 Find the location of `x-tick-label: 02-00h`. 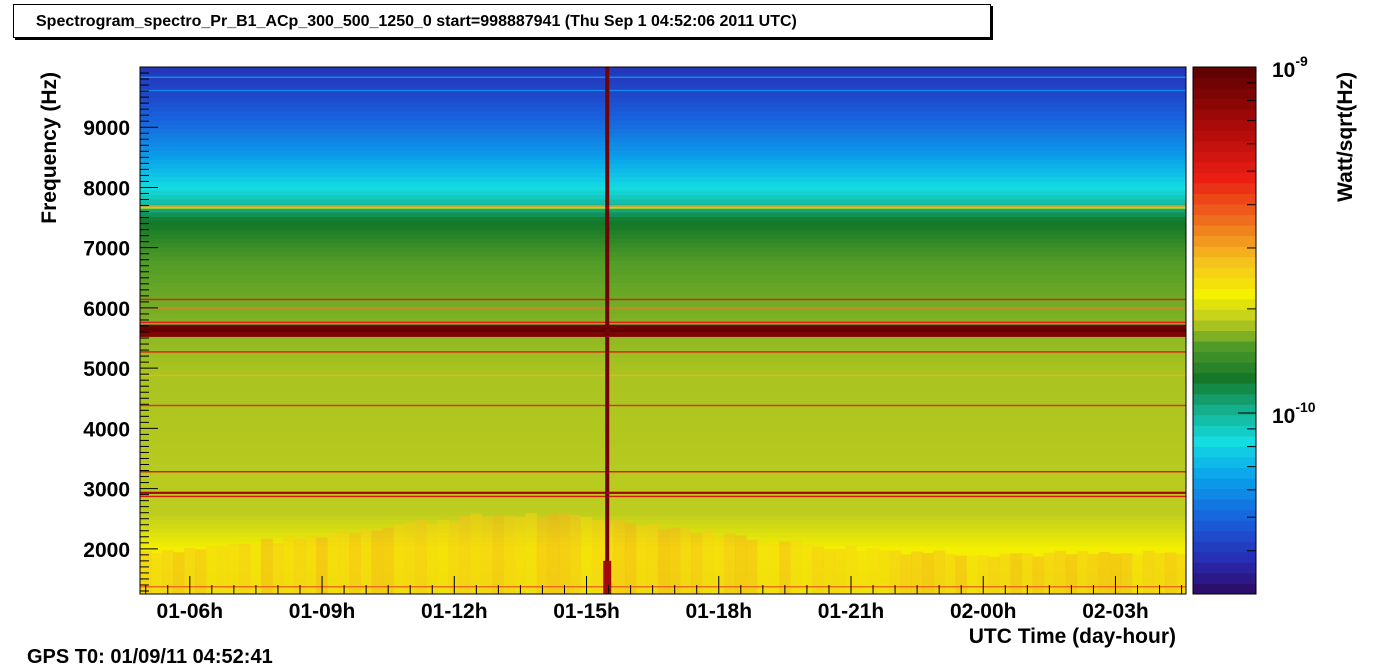

x-tick-label: 02-00h is located at coordinates (983, 611).